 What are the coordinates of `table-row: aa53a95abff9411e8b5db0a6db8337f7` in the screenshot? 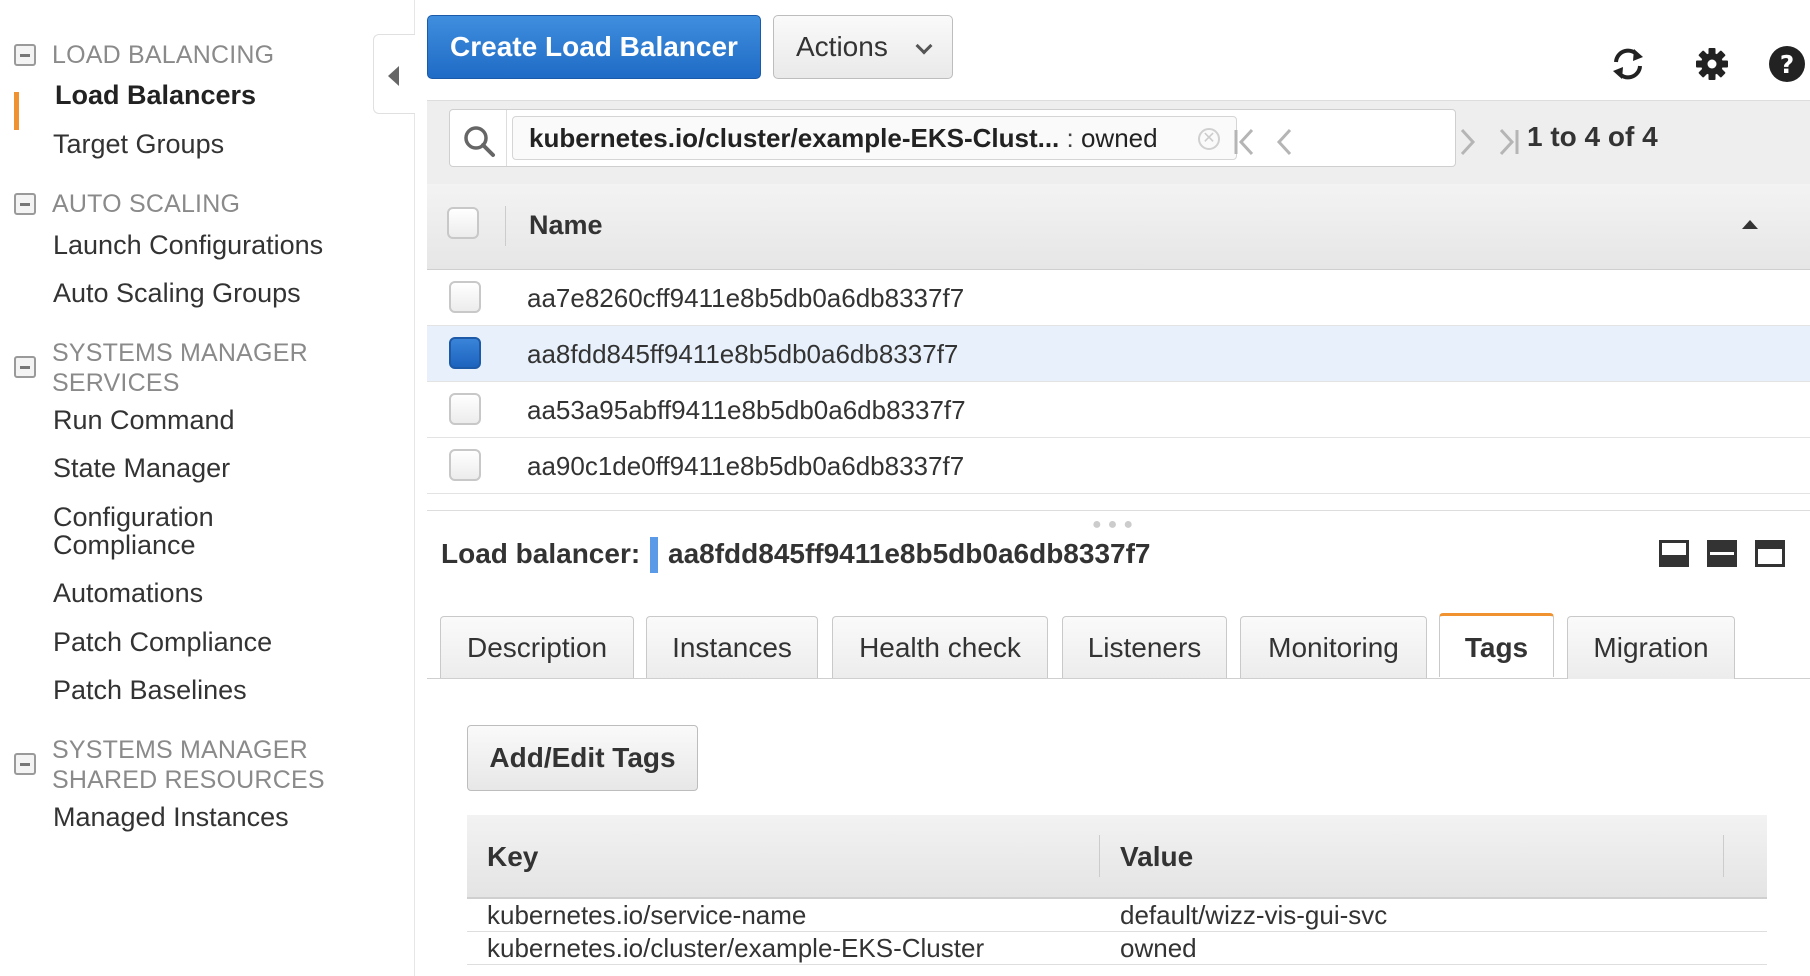 It's located at (1118, 410).